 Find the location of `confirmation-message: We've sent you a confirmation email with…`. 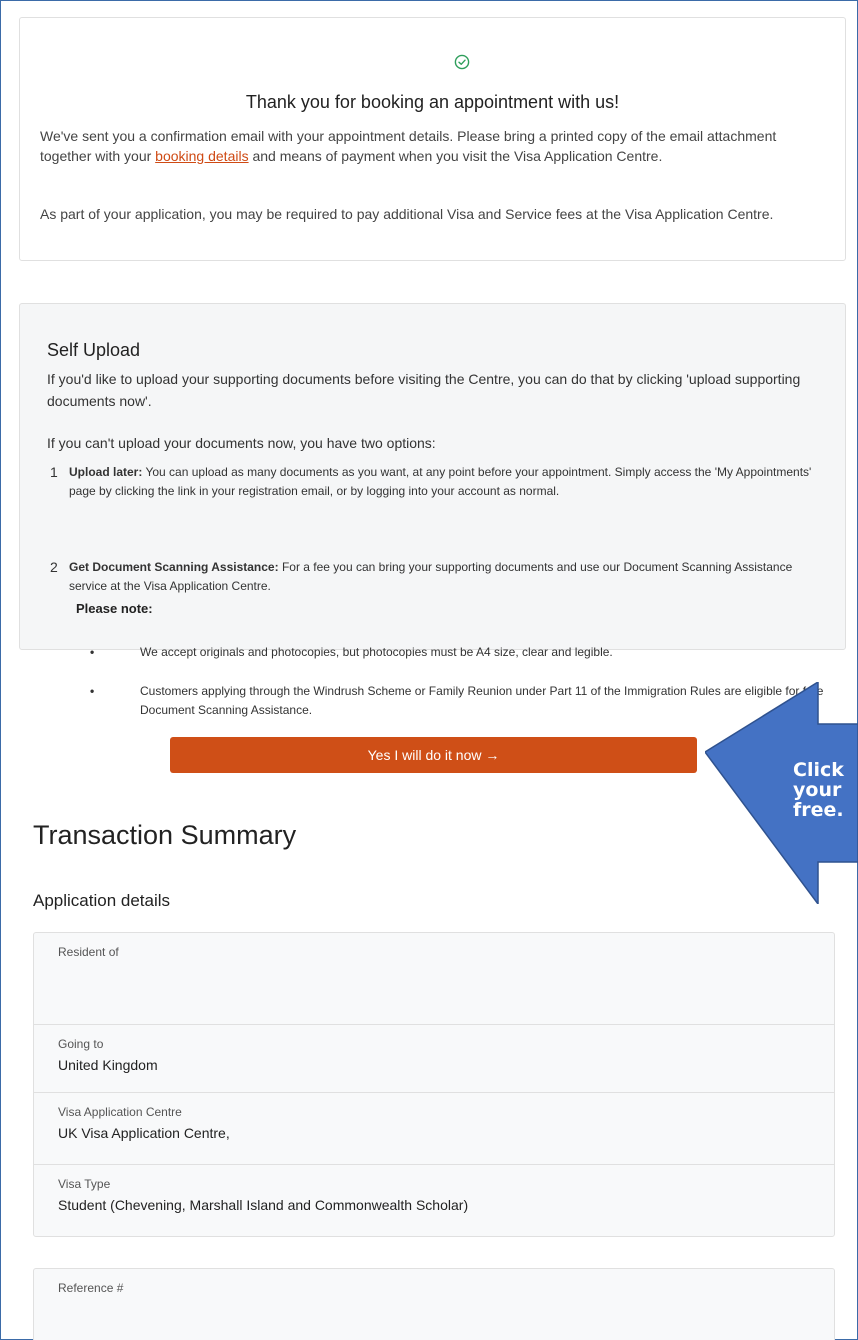

confirmation-message: We've sent you a confirmation email with… is located at coordinates (408, 146).